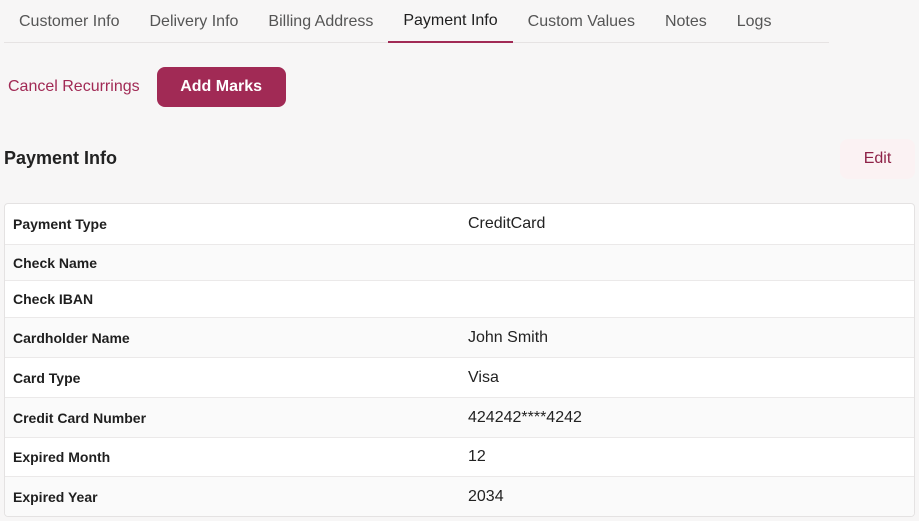  I want to click on row-value-expired-month: 12, so click(477, 456).